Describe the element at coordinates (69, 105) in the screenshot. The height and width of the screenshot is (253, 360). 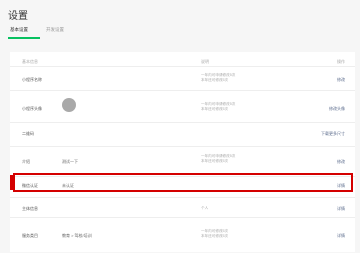
I see `avatar` at that location.